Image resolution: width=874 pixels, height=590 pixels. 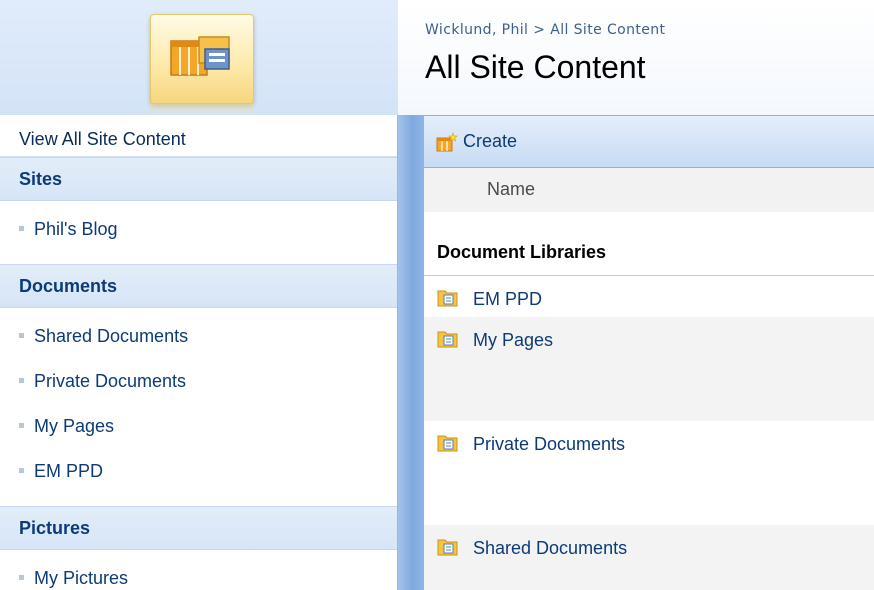 I want to click on list-item-label: My Pages, so click(x=513, y=340).